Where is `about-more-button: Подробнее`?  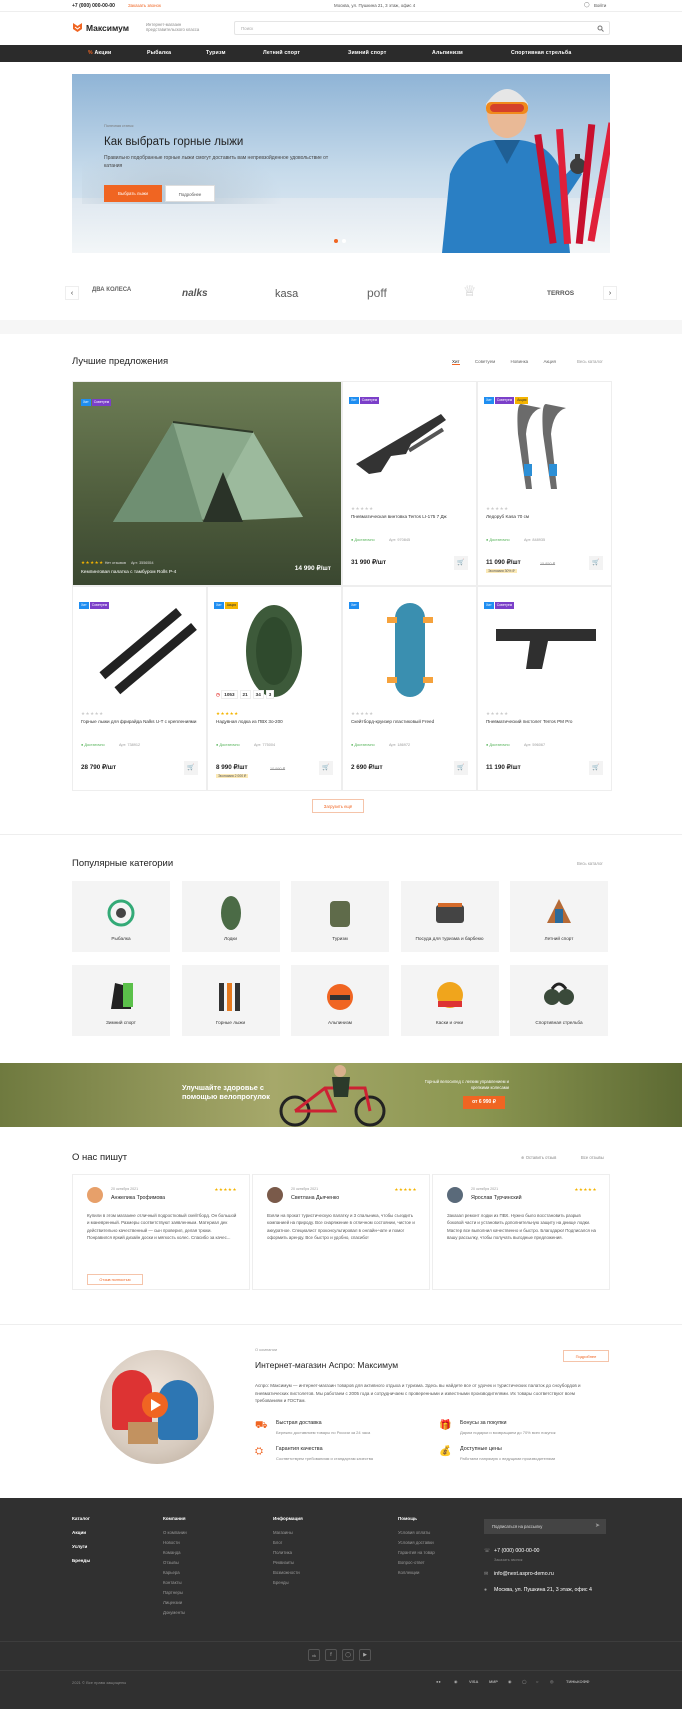 about-more-button: Подробнее is located at coordinates (586, 1356).